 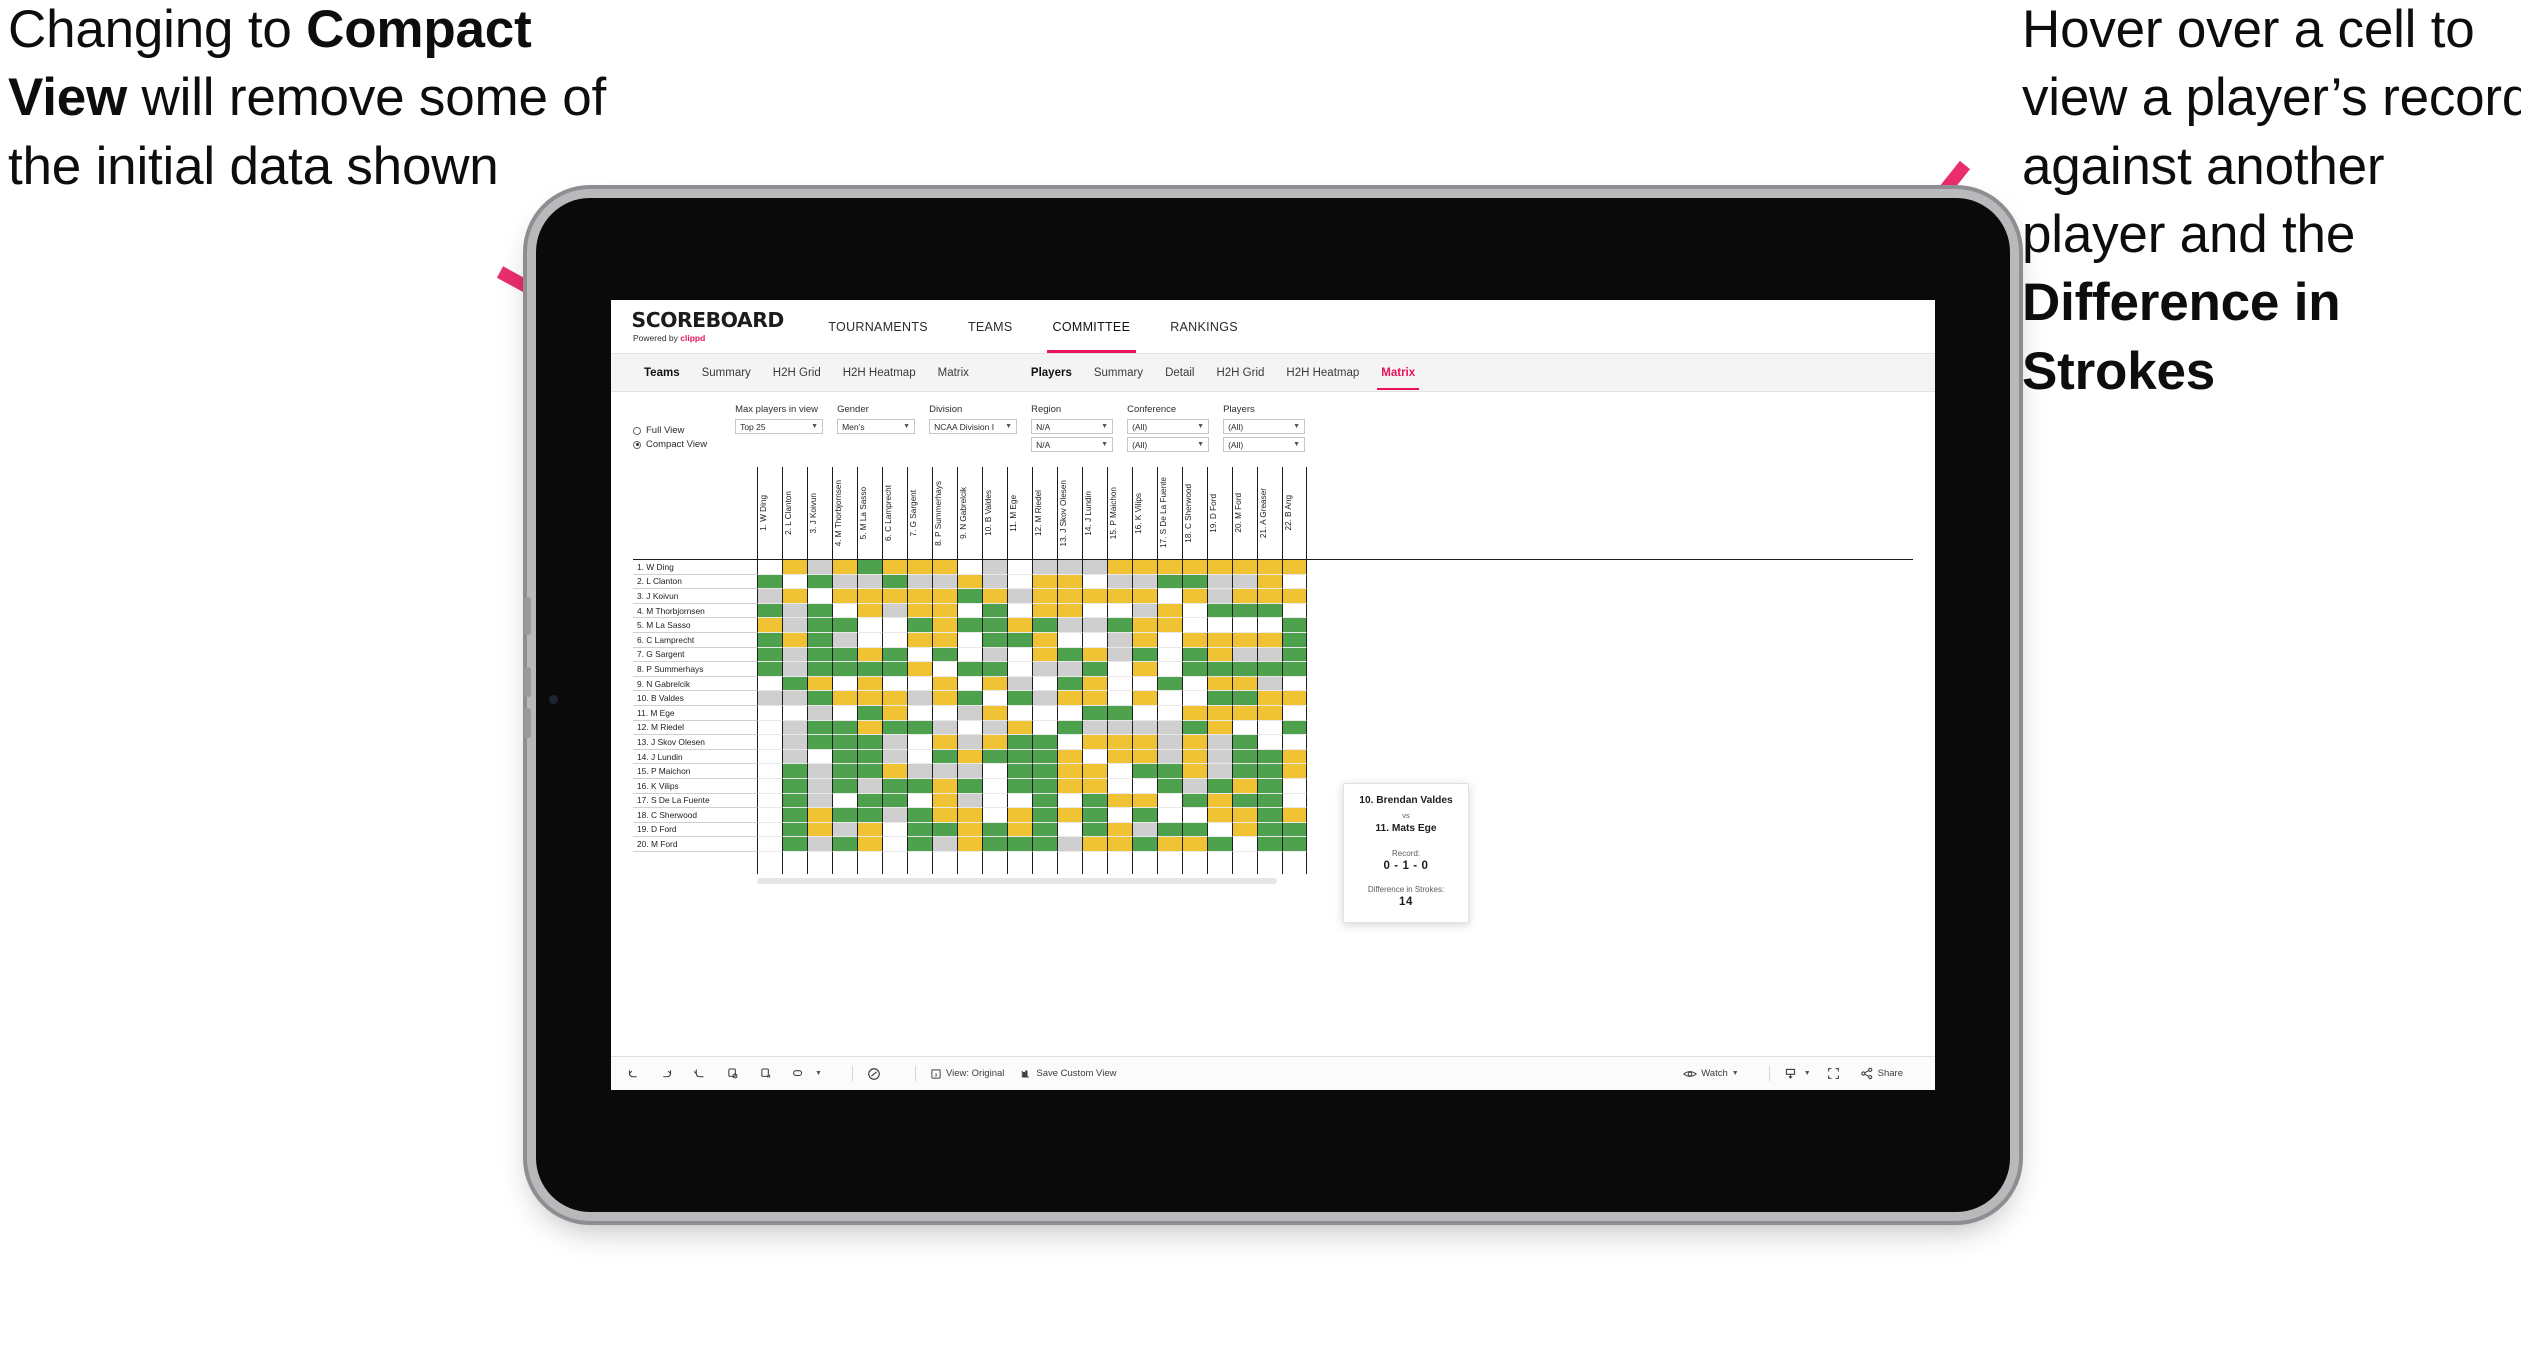 What do you see at coordinates (734, 1073) in the screenshot?
I see `refresh-data-button` at bounding box center [734, 1073].